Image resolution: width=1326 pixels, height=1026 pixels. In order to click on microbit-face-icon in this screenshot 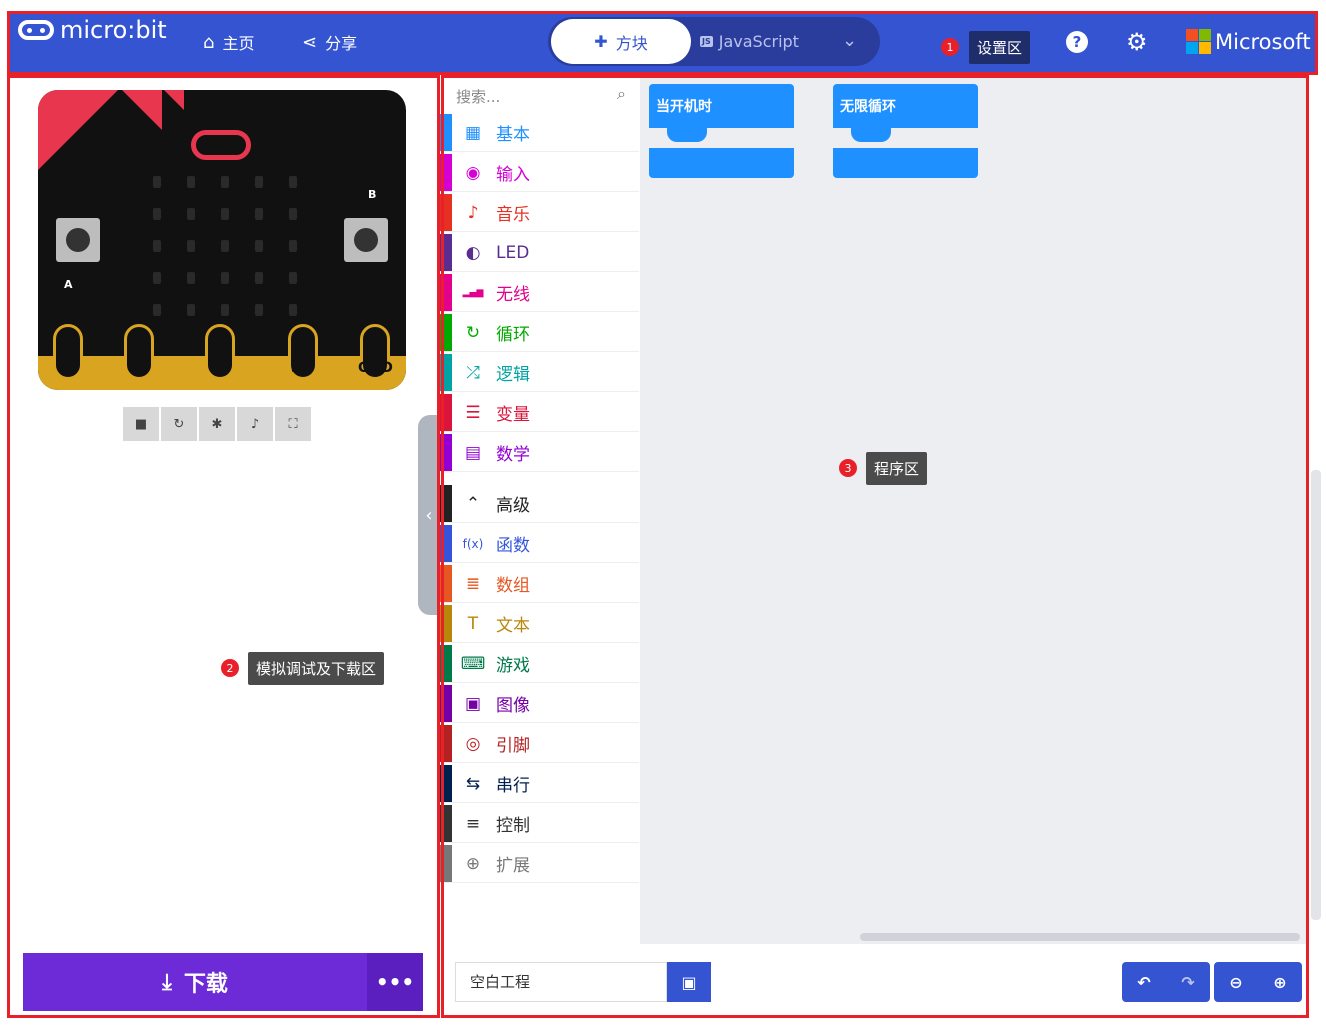, I will do `click(221, 145)`.